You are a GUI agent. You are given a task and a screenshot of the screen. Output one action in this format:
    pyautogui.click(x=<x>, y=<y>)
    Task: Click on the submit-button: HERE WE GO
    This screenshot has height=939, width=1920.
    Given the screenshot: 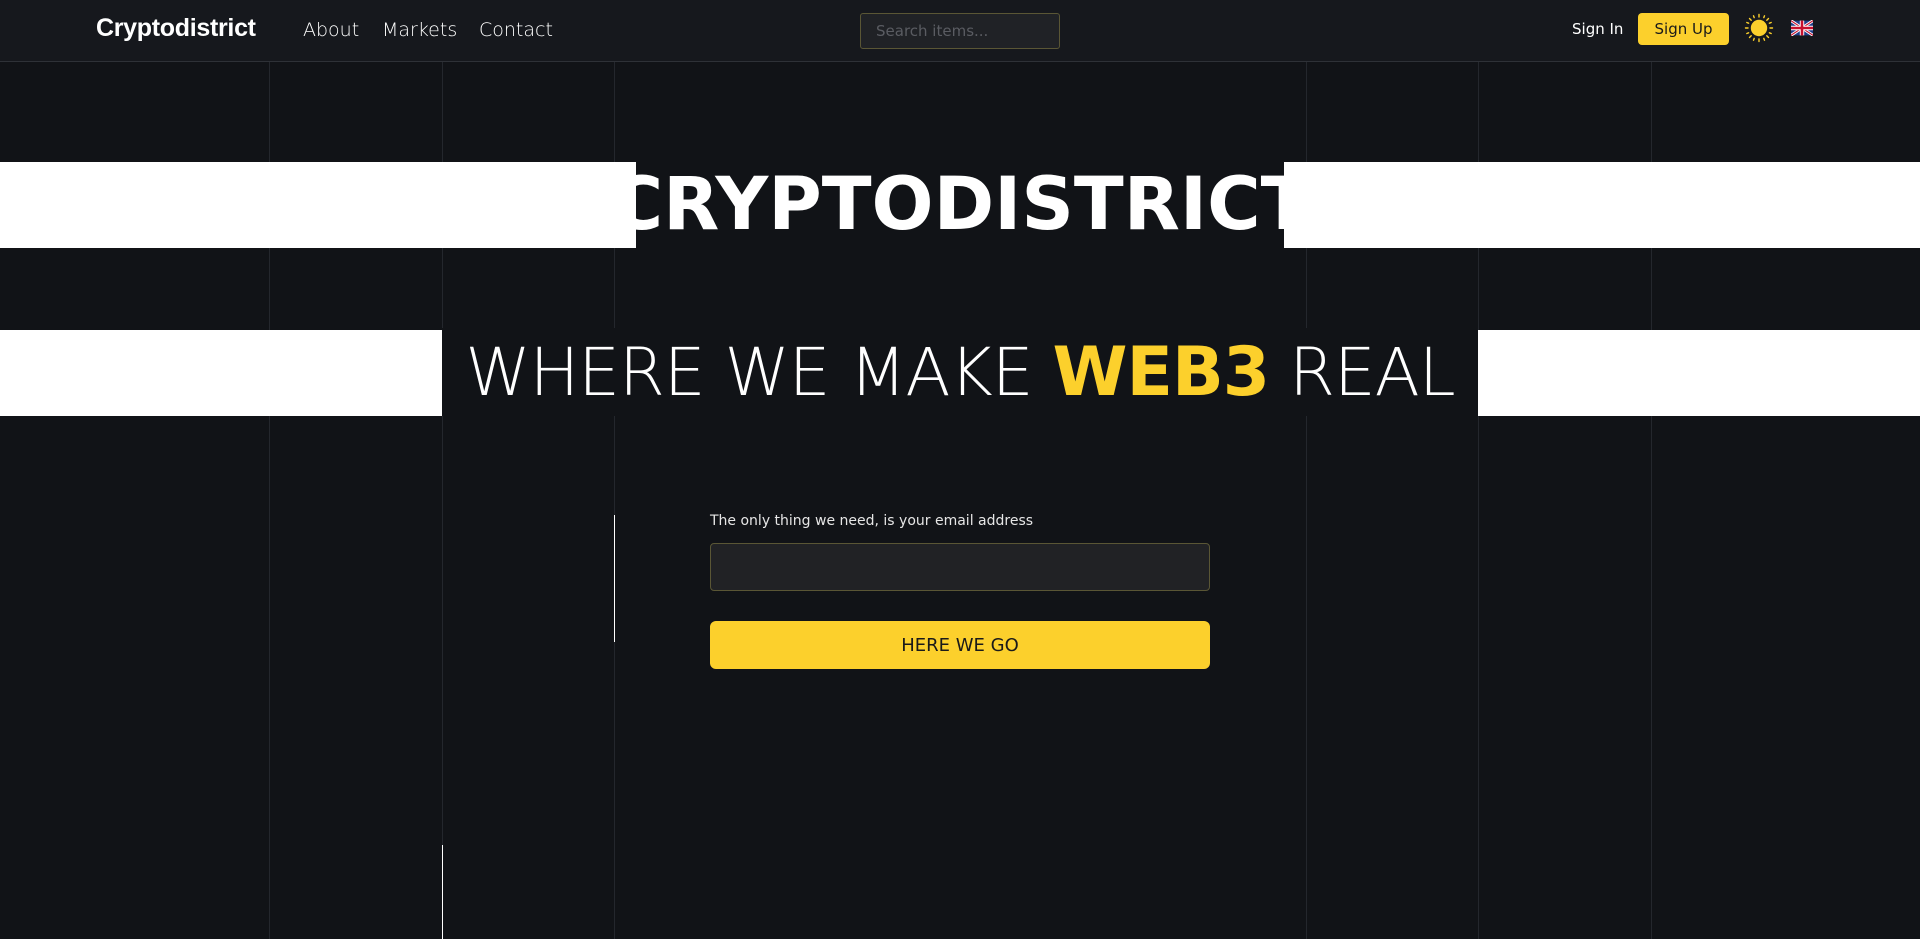 What is the action you would take?
    pyautogui.click(x=960, y=645)
    